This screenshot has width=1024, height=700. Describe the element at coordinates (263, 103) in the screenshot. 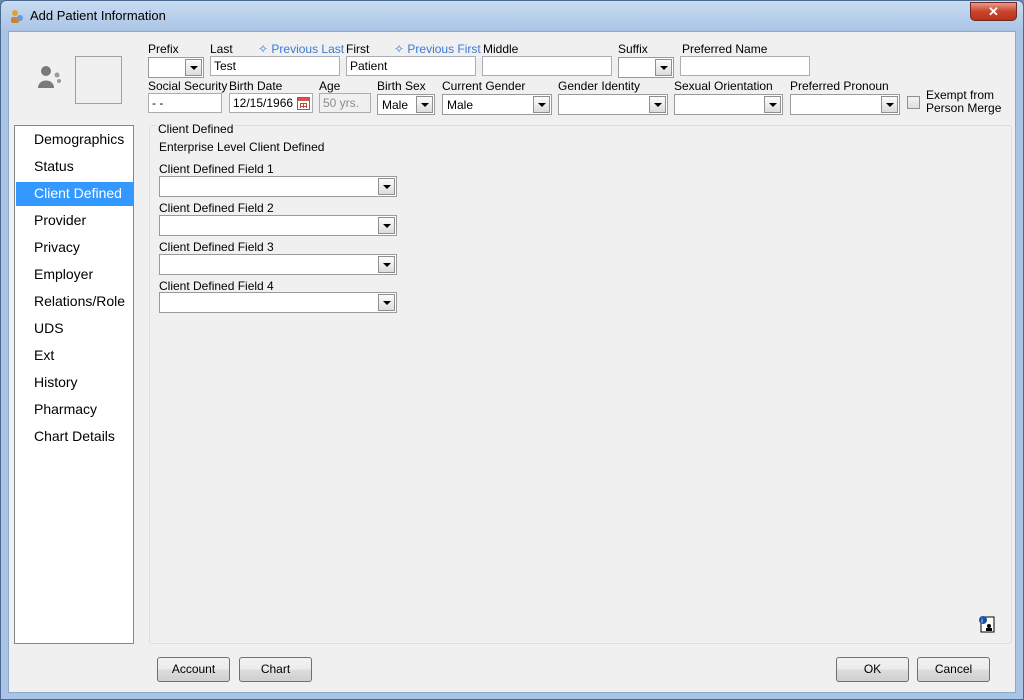

I see `birth-date-value: 12/15/1966` at that location.